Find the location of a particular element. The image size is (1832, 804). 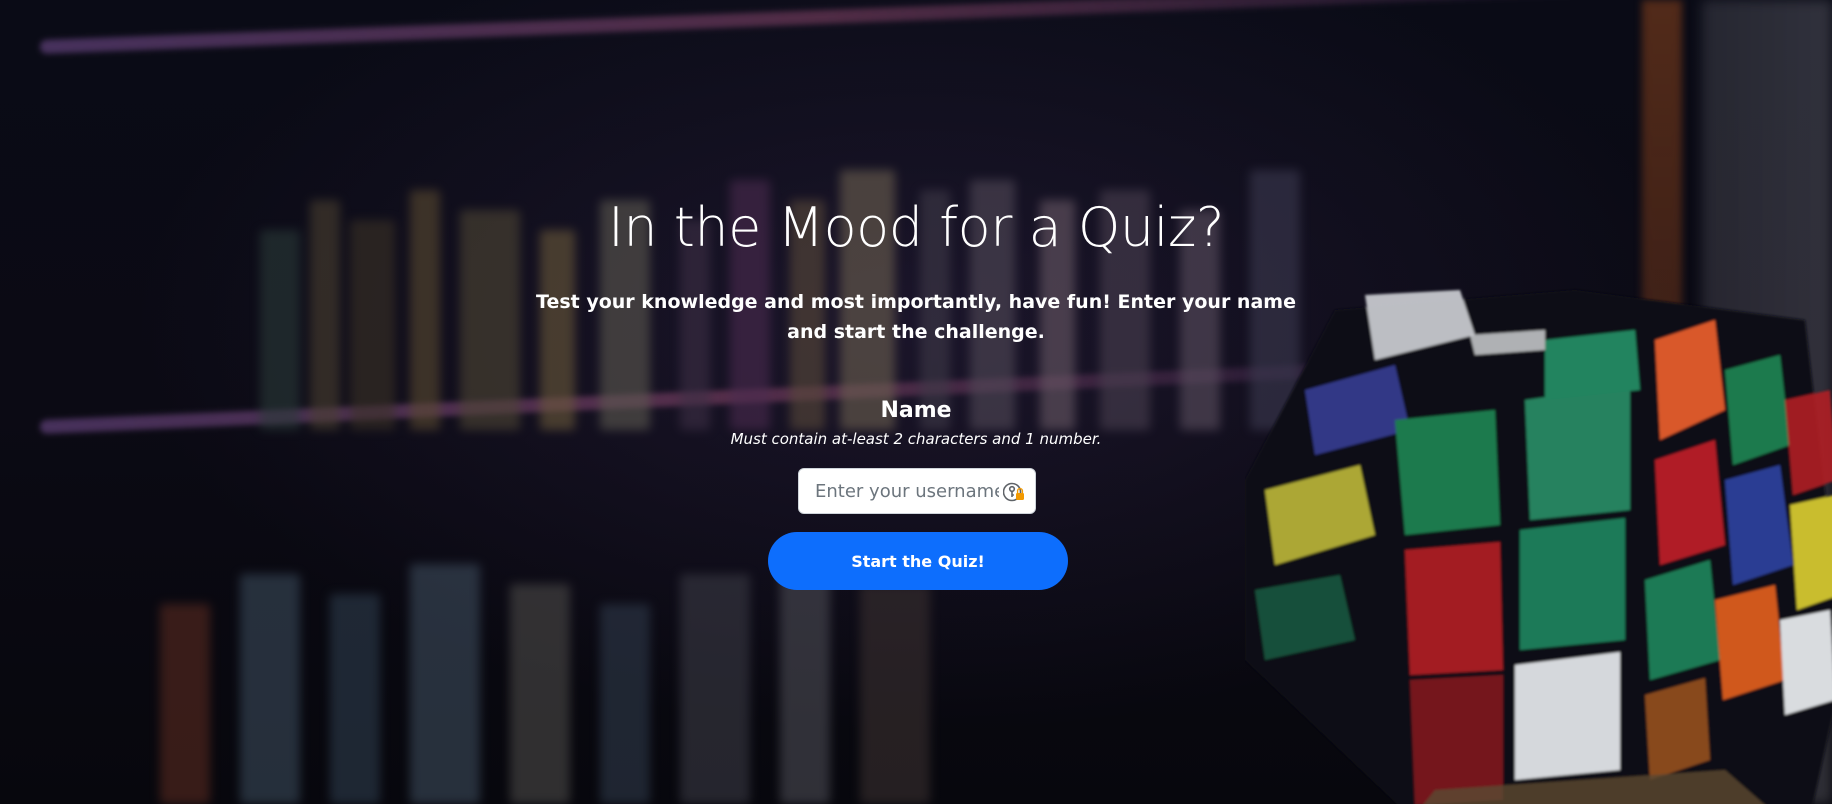

password-manager-icon is located at coordinates (1014, 492).